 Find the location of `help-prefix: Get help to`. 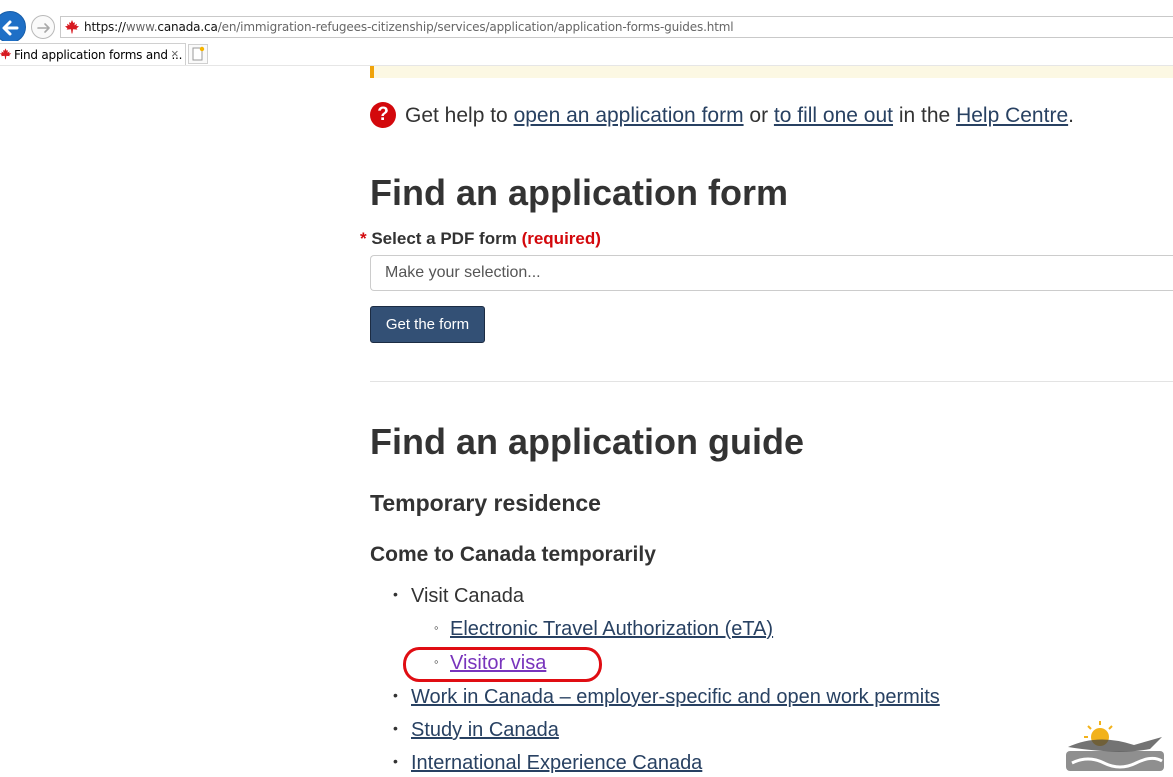

help-prefix: Get help to is located at coordinates (459, 115).